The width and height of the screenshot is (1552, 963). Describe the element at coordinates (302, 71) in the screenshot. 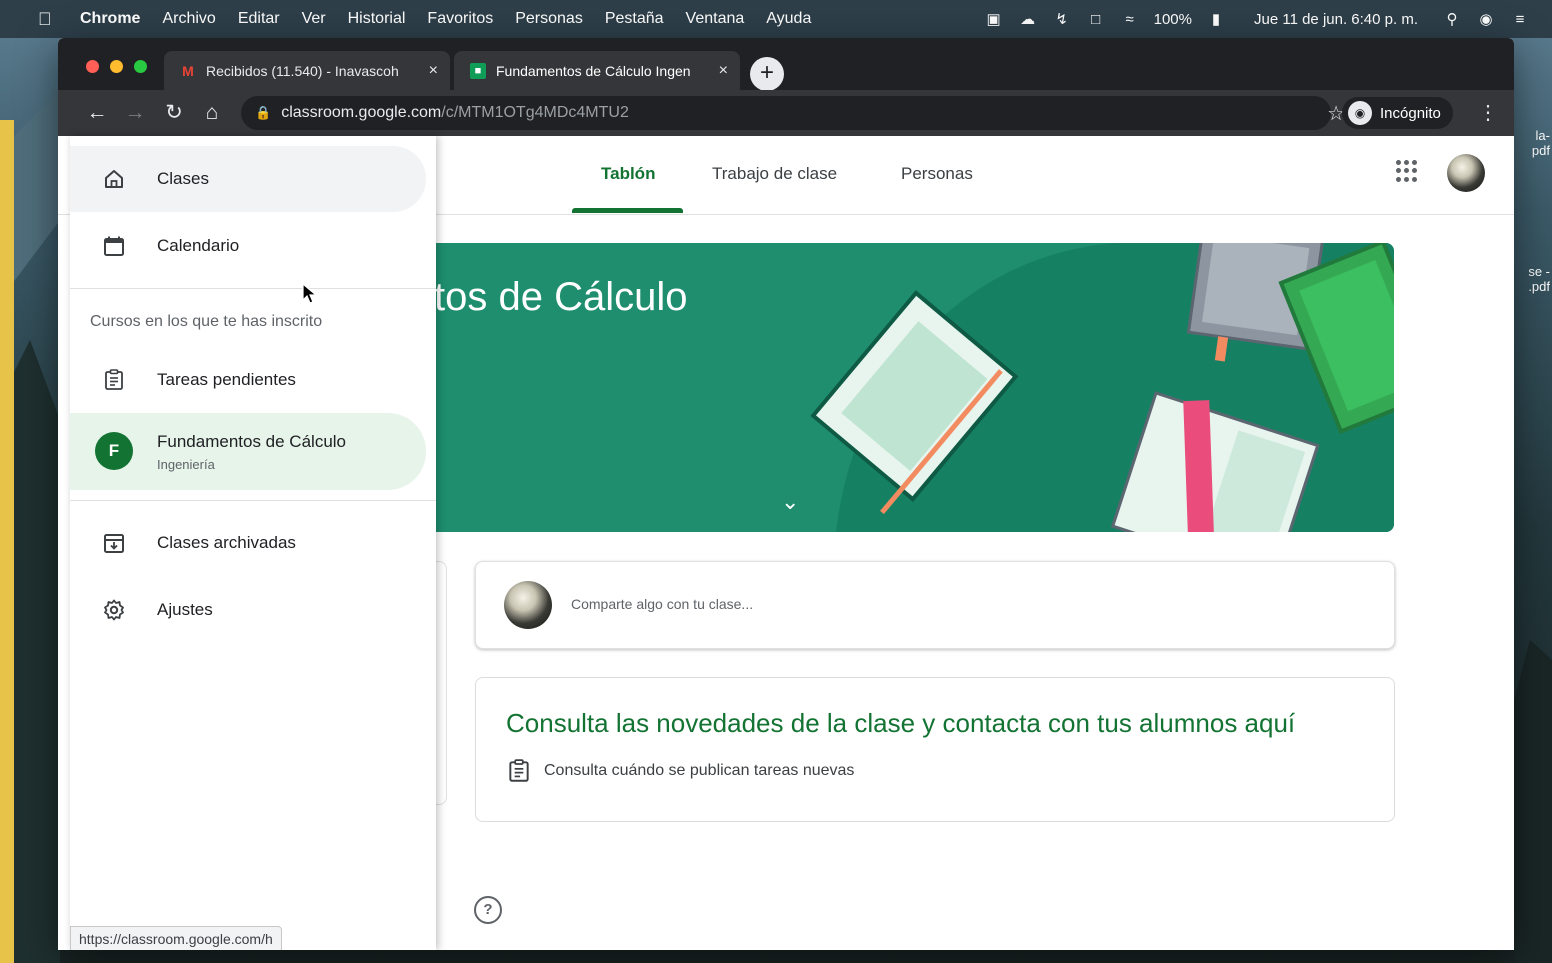

I see `tab-label: Recibidos (11.540) - Inavascoh` at that location.